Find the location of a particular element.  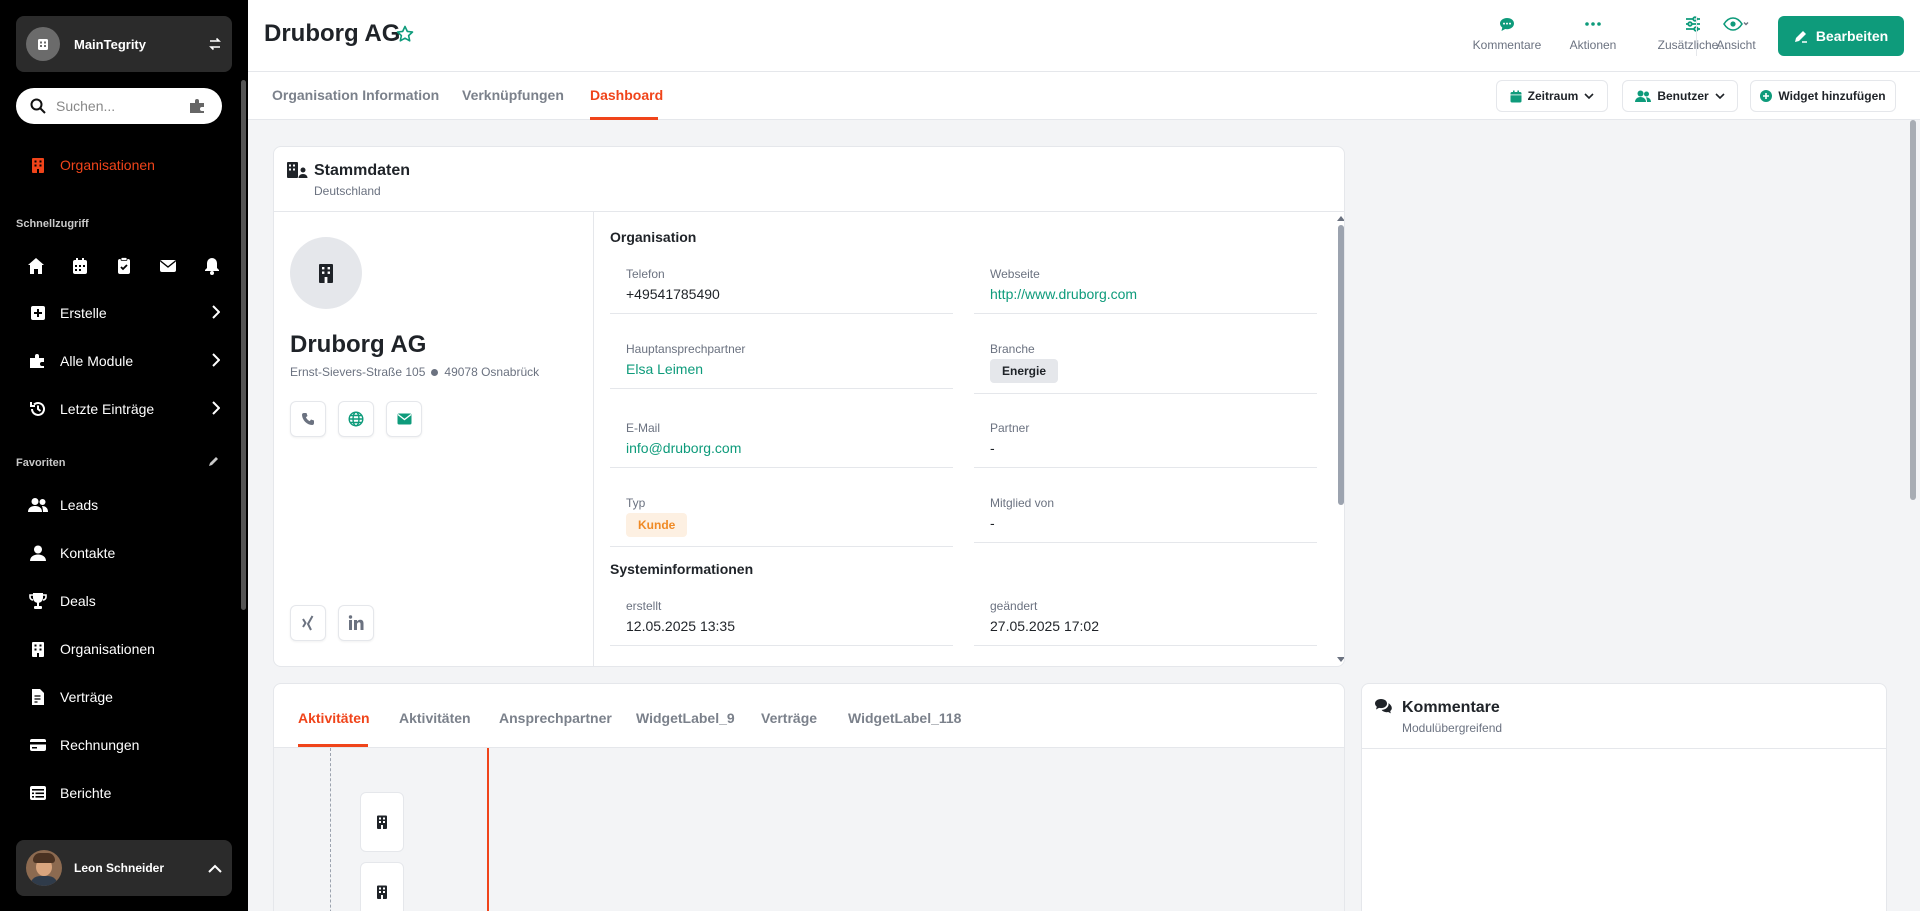

sidebar-item-kontakte: Kontakte is located at coordinates (120, 553).